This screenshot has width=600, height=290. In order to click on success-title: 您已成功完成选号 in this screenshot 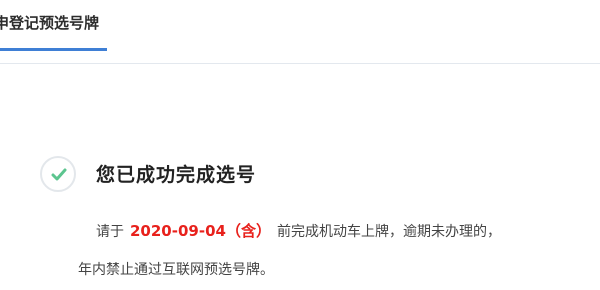, I will do `click(176, 175)`.